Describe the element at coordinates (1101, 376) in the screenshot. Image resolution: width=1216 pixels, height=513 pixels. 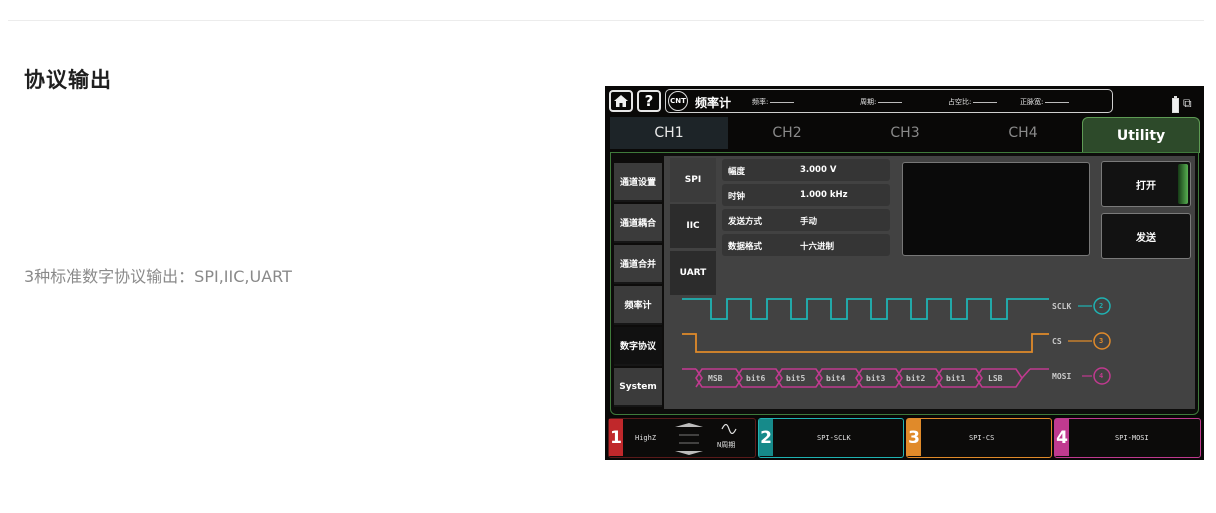
I see `mosi-channel-number: 4` at that location.